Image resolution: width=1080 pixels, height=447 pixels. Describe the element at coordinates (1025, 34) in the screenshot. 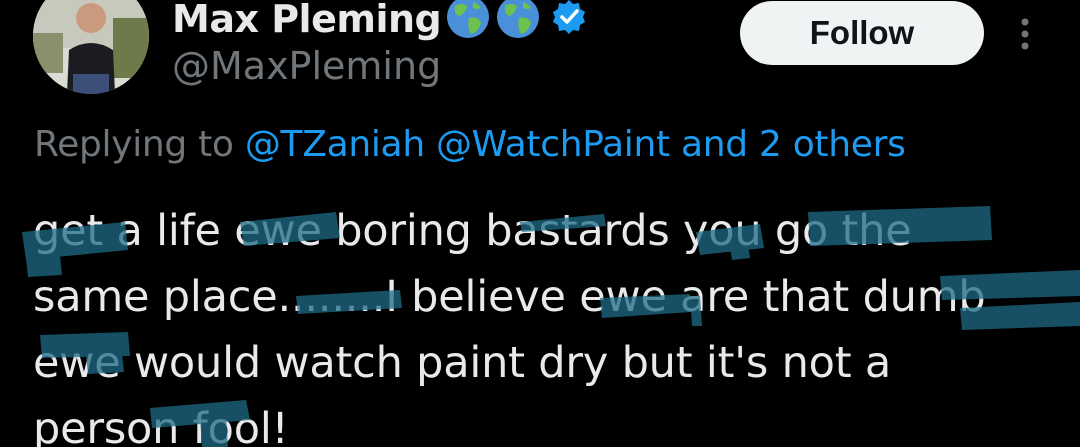

I see `more-options-icon` at that location.